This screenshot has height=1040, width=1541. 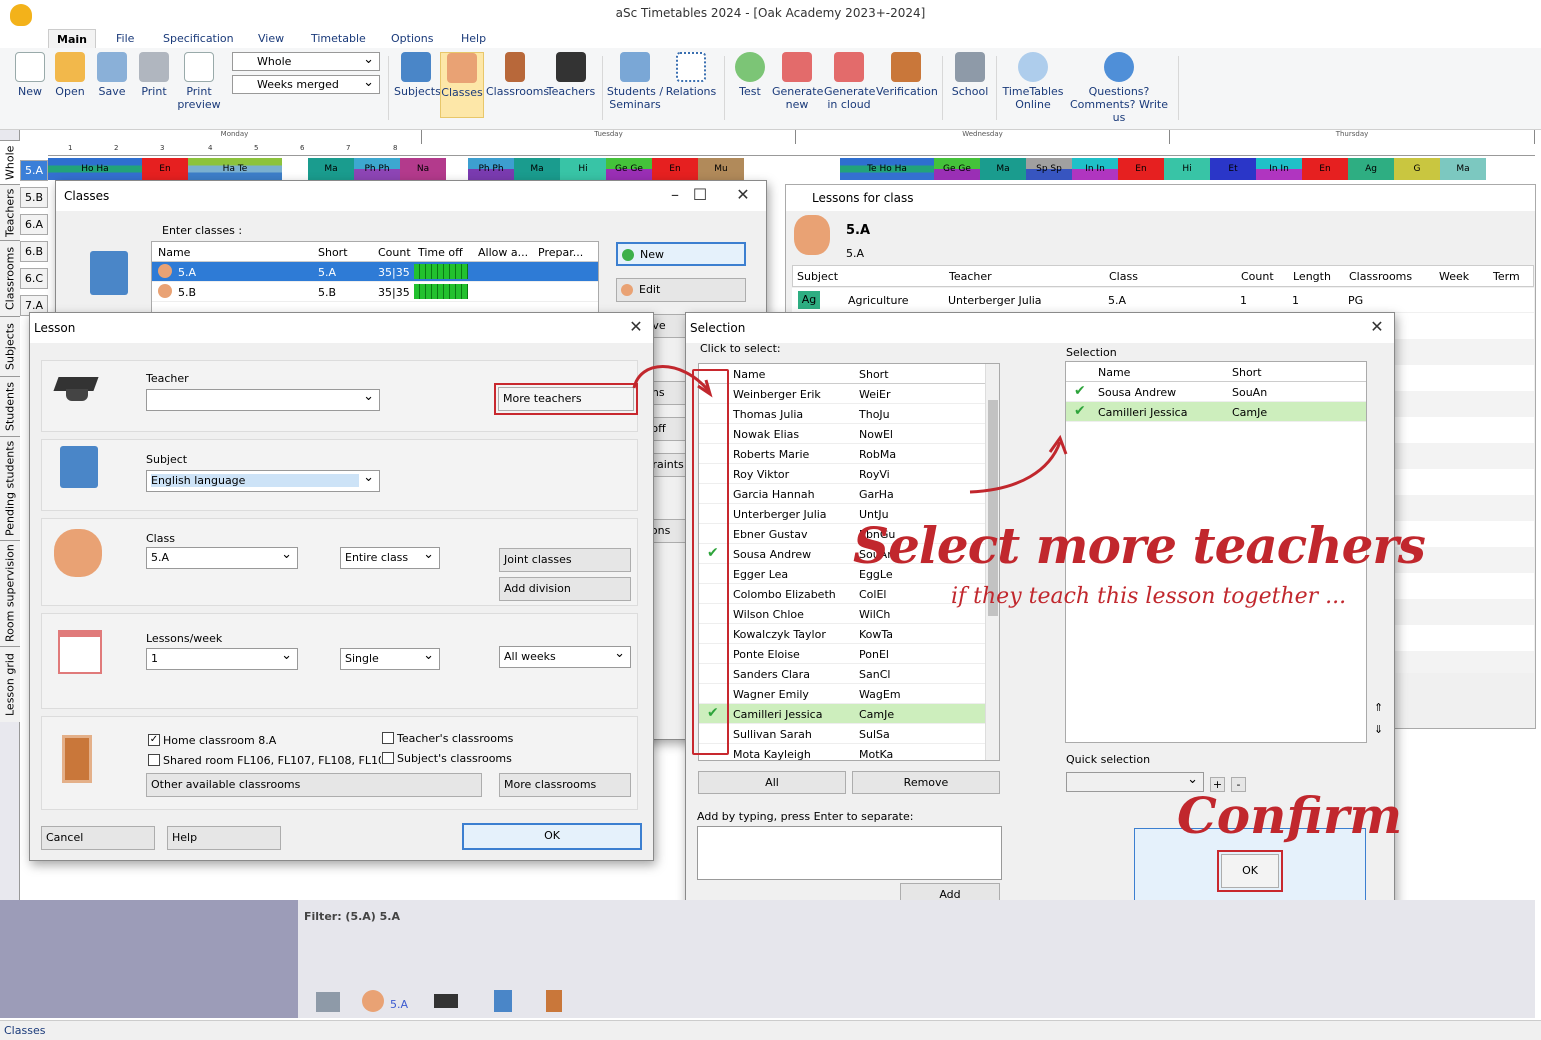 What do you see at coordinates (399, 1004) in the screenshot?
I see `filter-class-tag: 5.A` at bounding box center [399, 1004].